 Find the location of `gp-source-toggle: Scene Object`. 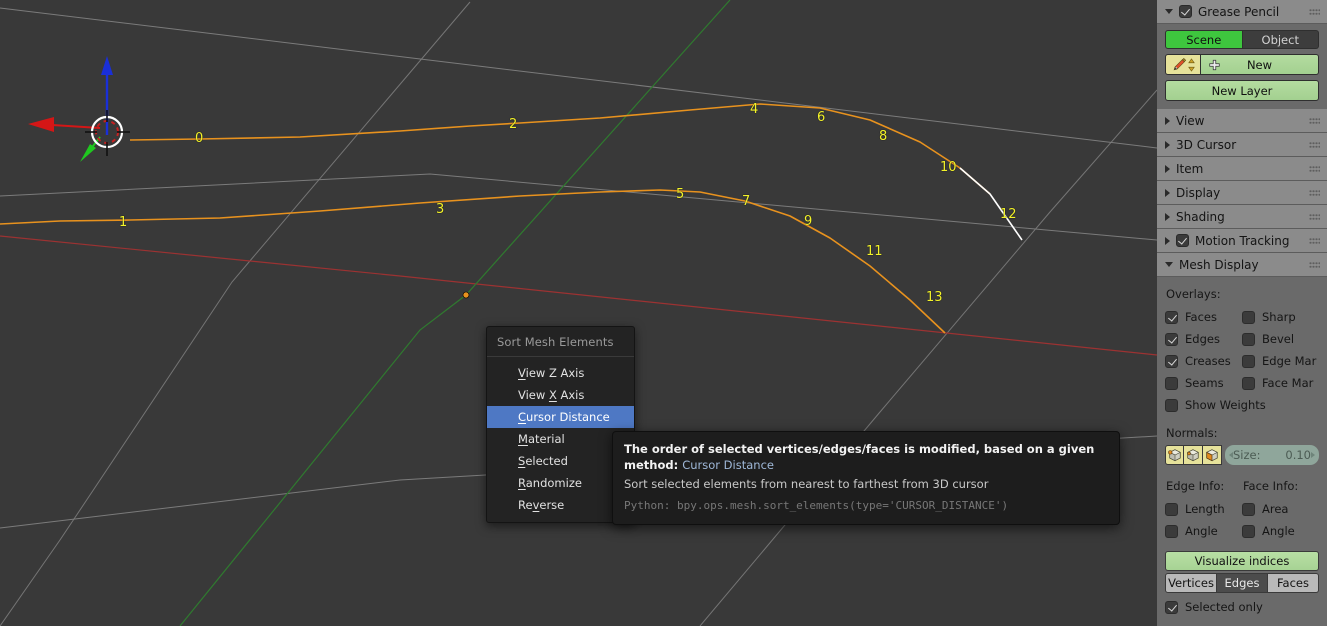

gp-source-toggle: Scene Object is located at coordinates (1242, 39).